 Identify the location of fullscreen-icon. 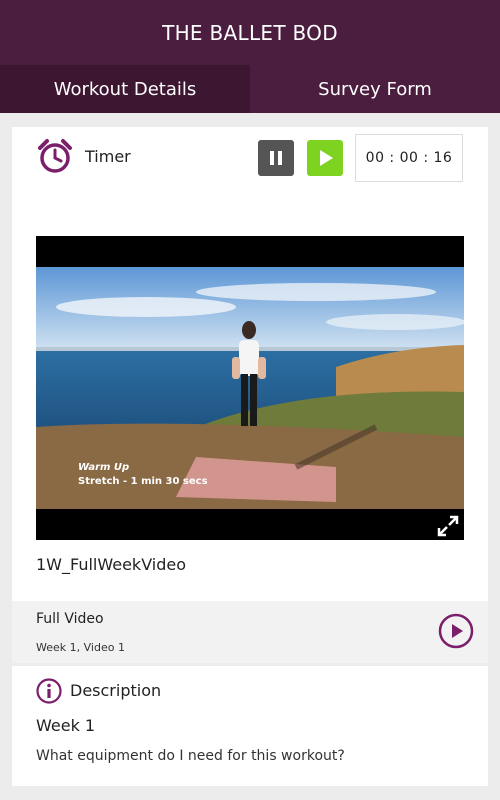
(448, 526).